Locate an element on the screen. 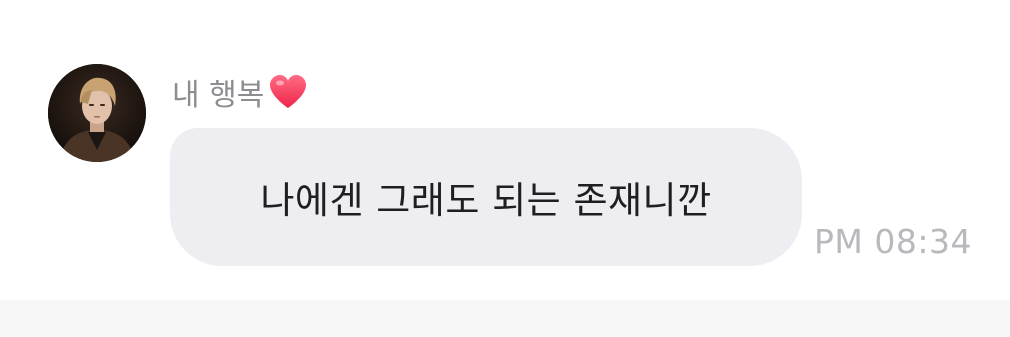  message-text: 나에겐 그래도 되는 존재니깐 is located at coordinates (486, 200).